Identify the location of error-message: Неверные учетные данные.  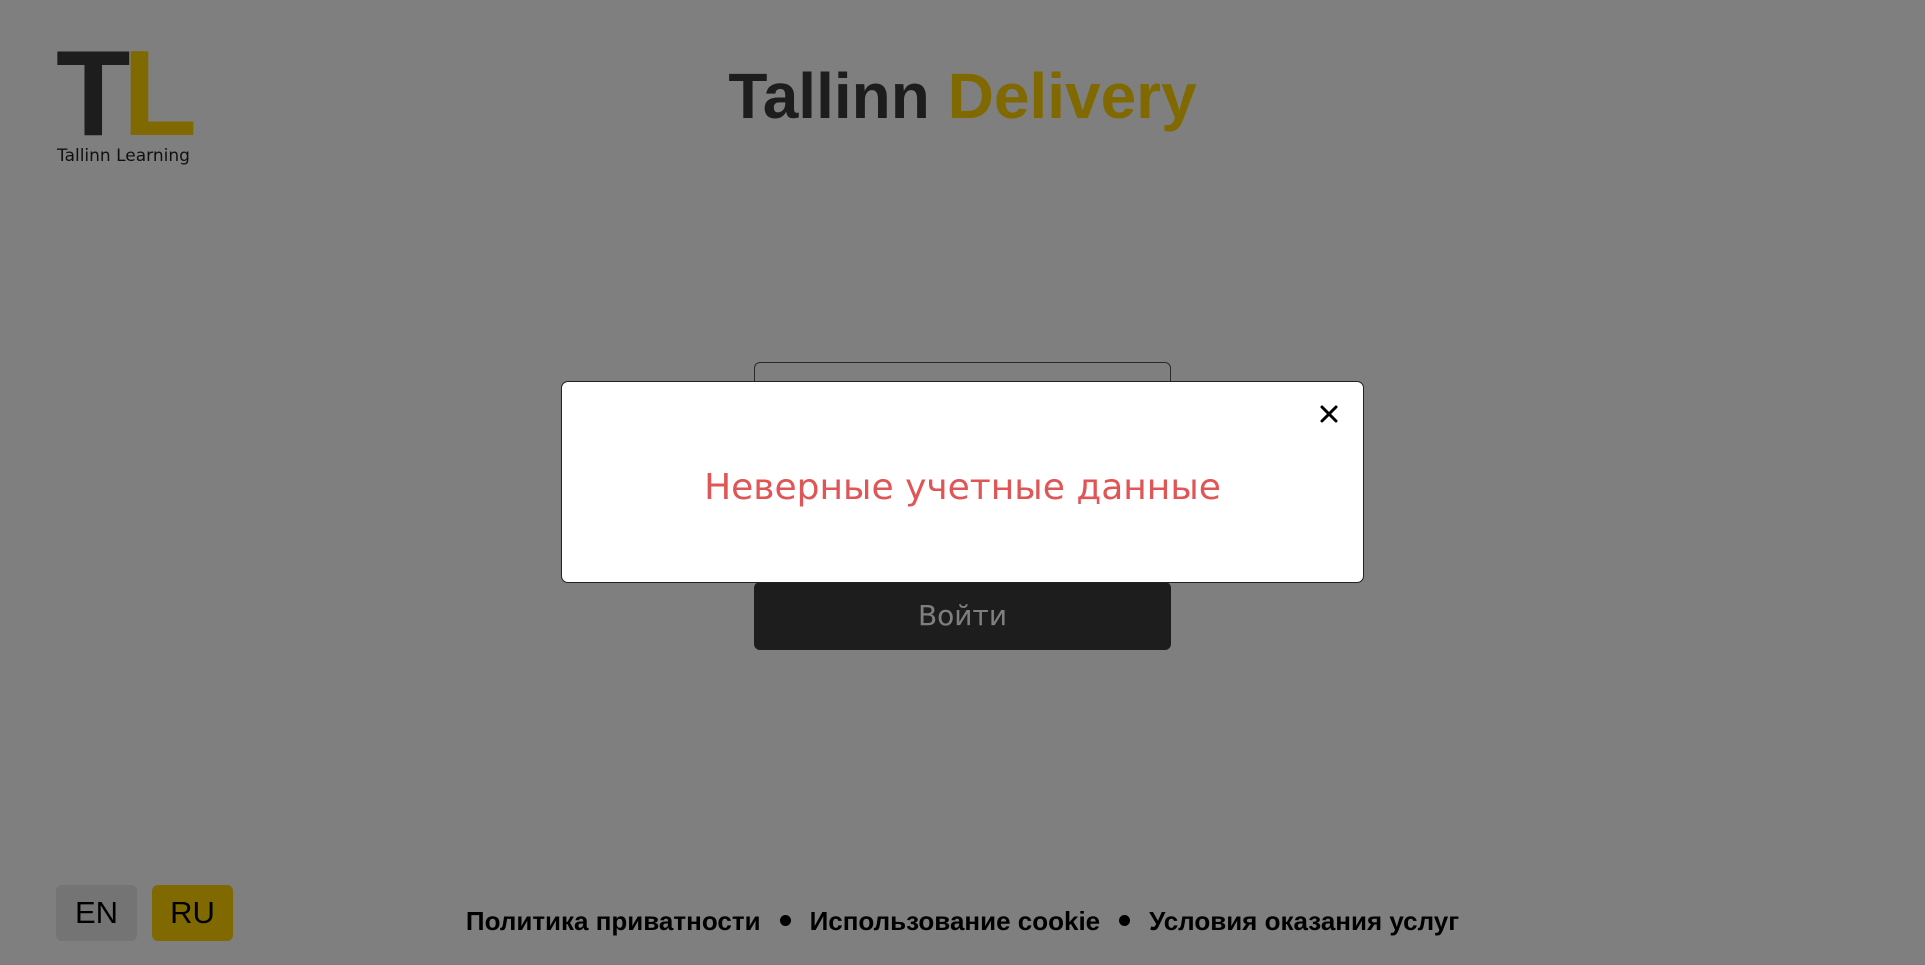
(962, 487).